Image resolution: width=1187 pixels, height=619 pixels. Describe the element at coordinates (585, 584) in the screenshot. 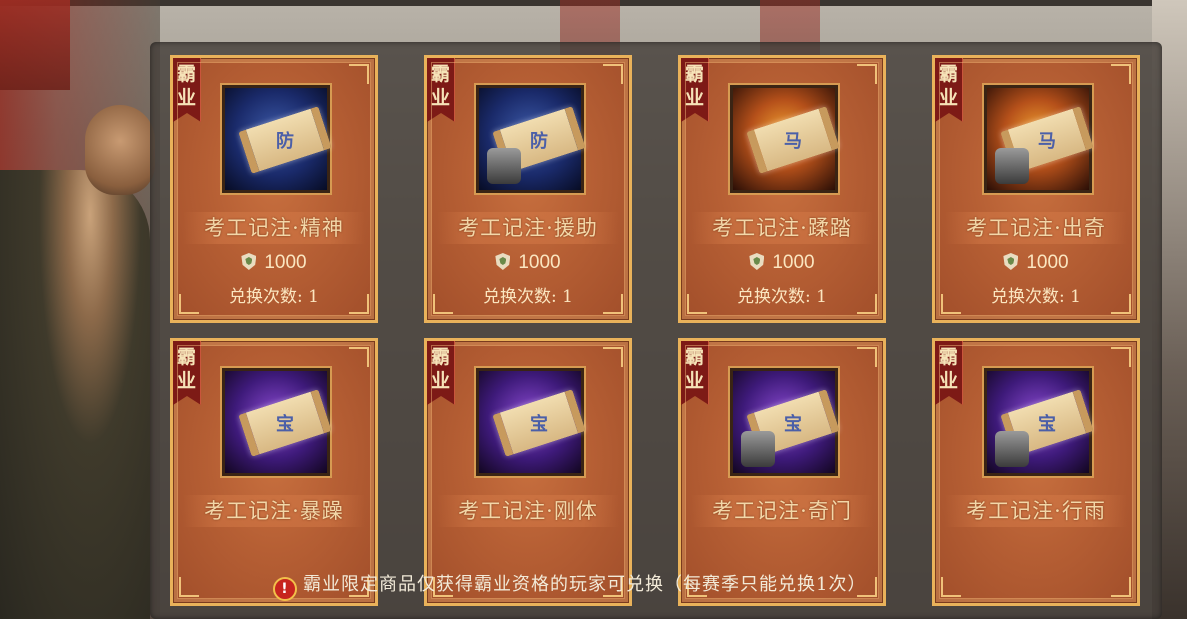

I see `notice-text: 霸业限定商品仅获得霸业资格的玩家可兑换（每赛季只能兑换1次）` at that location.